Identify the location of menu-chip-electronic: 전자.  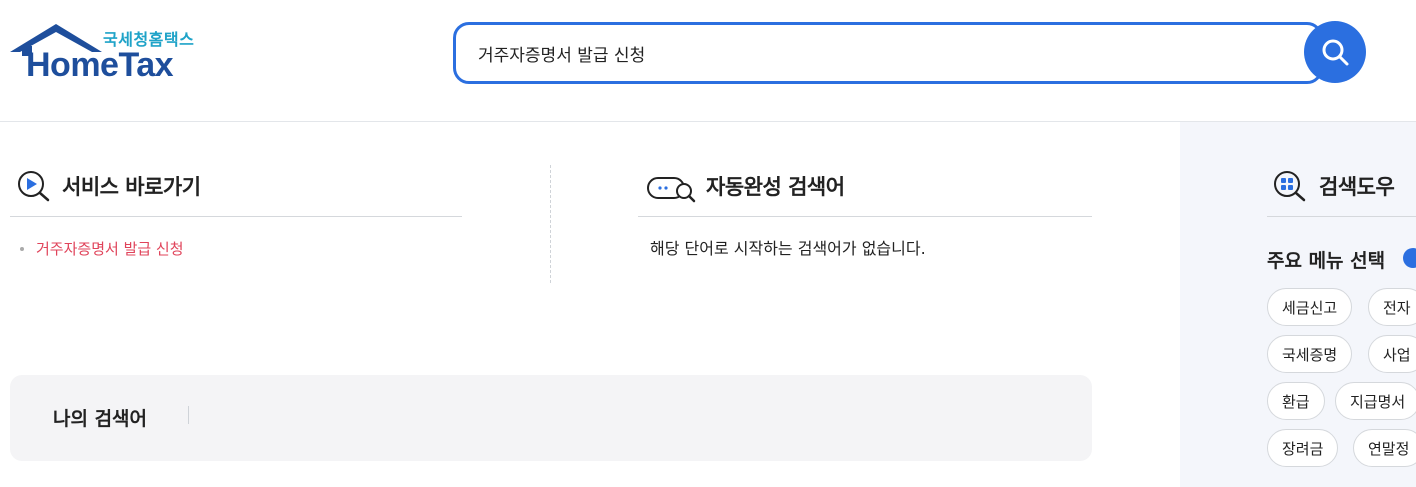
(1392, 307).